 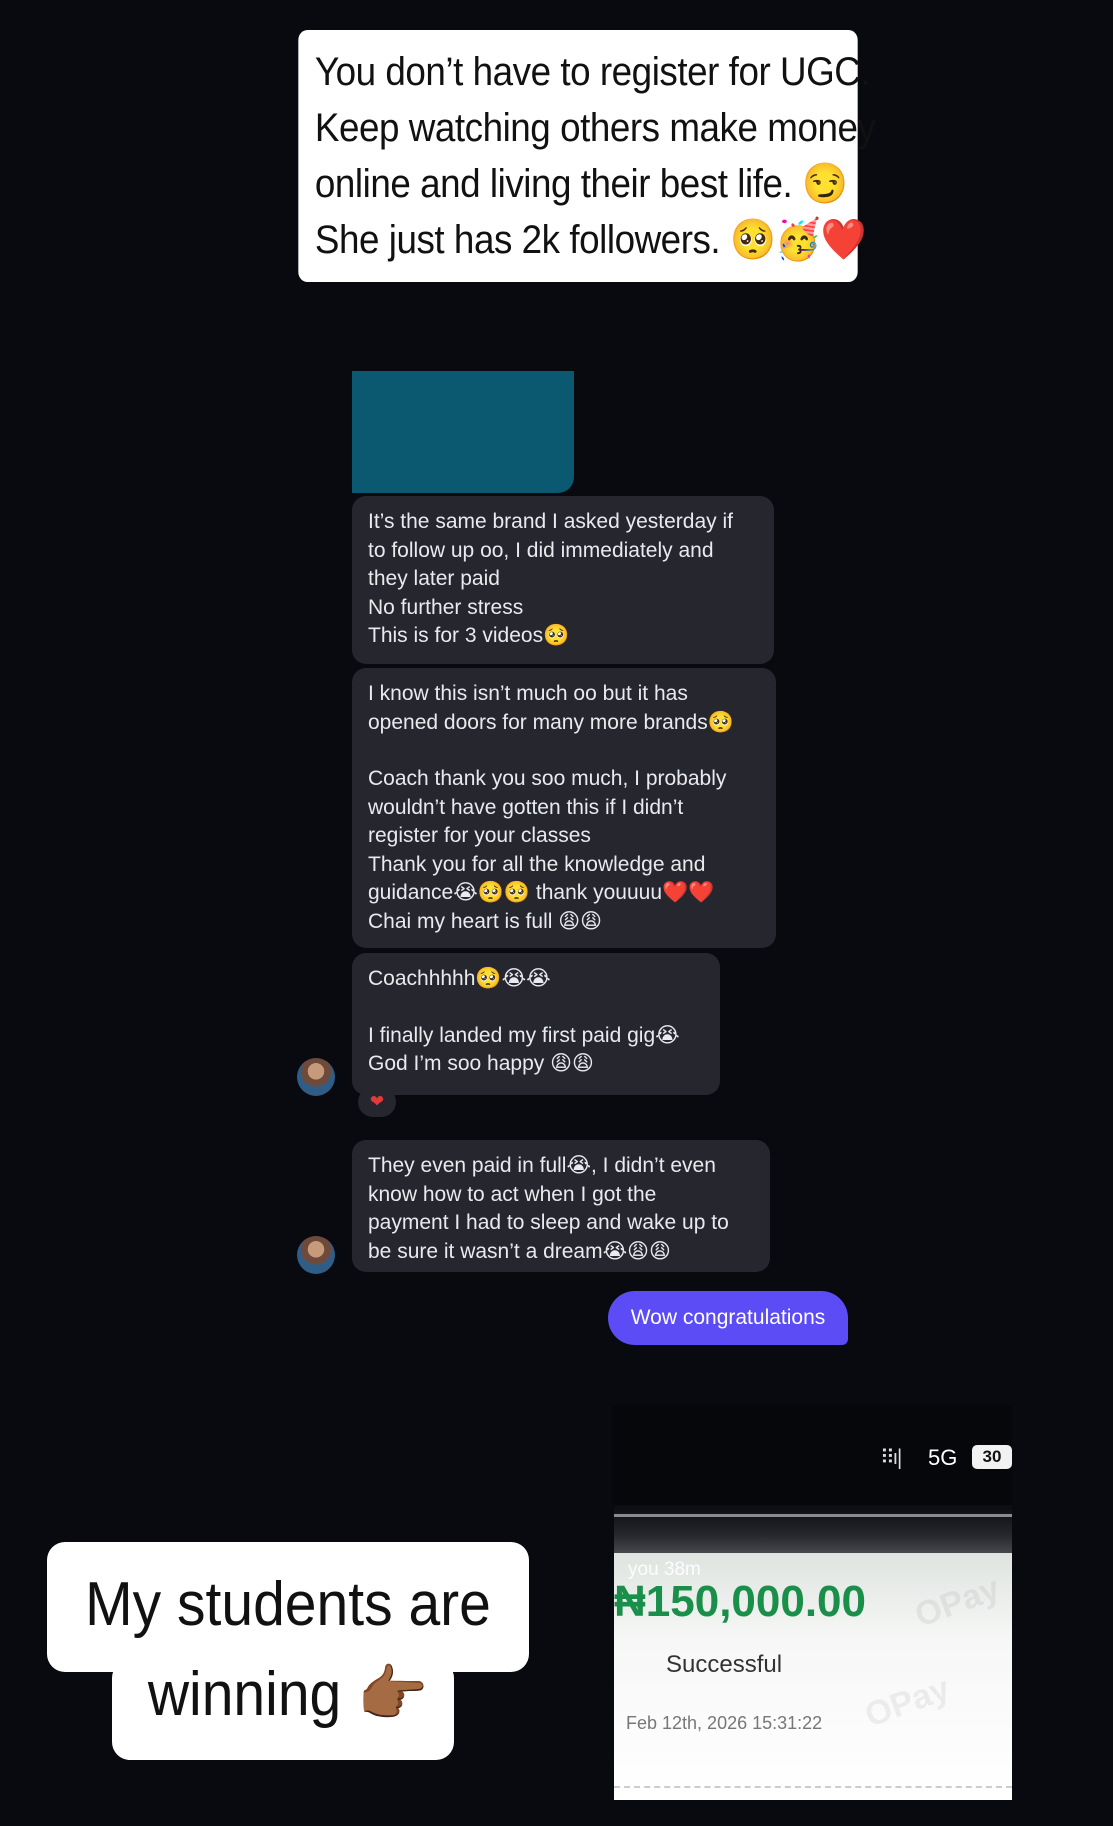 What do you see at coordinates (541, 892) in the screenshot?
I see `message-line: guidance😭🥺🥺 thank youuuu❤️❤️` at bounding box center [541, 892].